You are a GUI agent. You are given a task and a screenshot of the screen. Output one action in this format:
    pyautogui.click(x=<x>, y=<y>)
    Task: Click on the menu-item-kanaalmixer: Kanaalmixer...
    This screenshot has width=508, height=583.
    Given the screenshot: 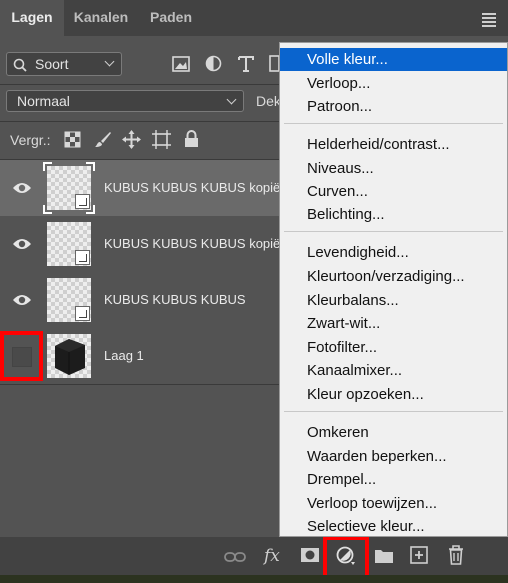 What is the action you would take?
    pyautogui.click(x=393, y=370)
    